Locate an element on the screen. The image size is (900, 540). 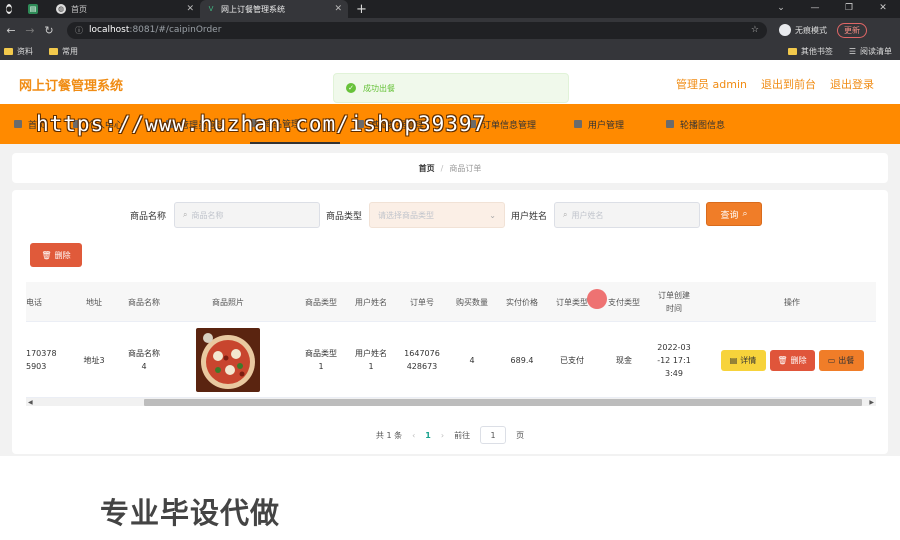
pager-page-suffix: 页 is located at coordinates (520, 435).